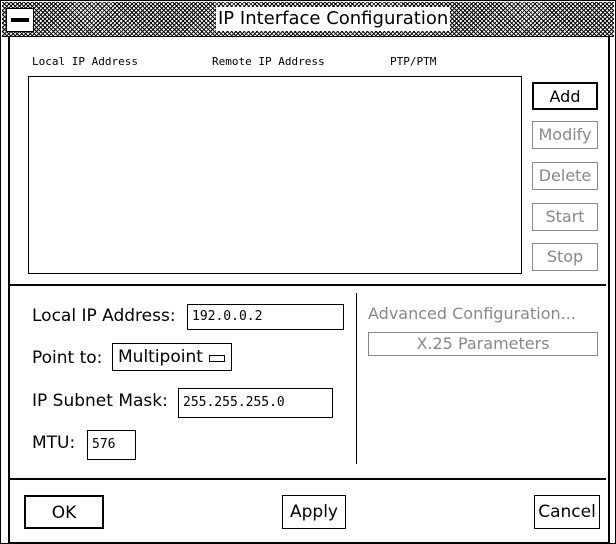 Image resolution: width=616 pixels, height=544 pixels. What do you see at coordinates (268, 61) in the screenshot?
I see `col-header-remote-ip: Remote IP Address` at bounding box center [268, 61].